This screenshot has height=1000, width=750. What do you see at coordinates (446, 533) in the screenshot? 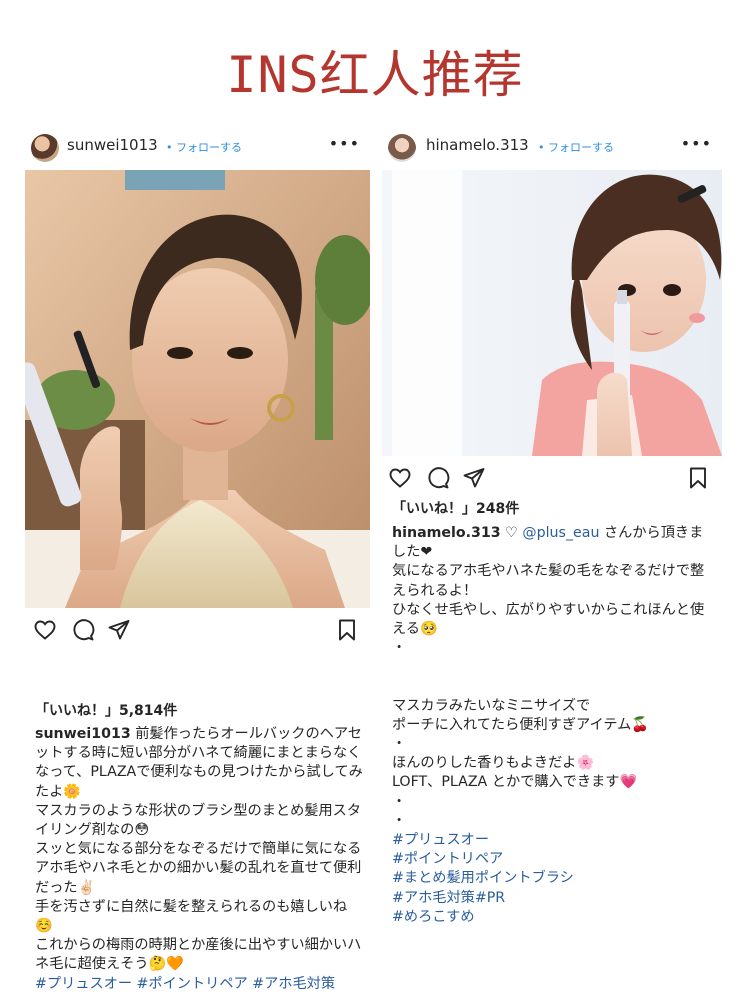
I see `caption-username: hinamelo.313` at bounding box center [446, 533].